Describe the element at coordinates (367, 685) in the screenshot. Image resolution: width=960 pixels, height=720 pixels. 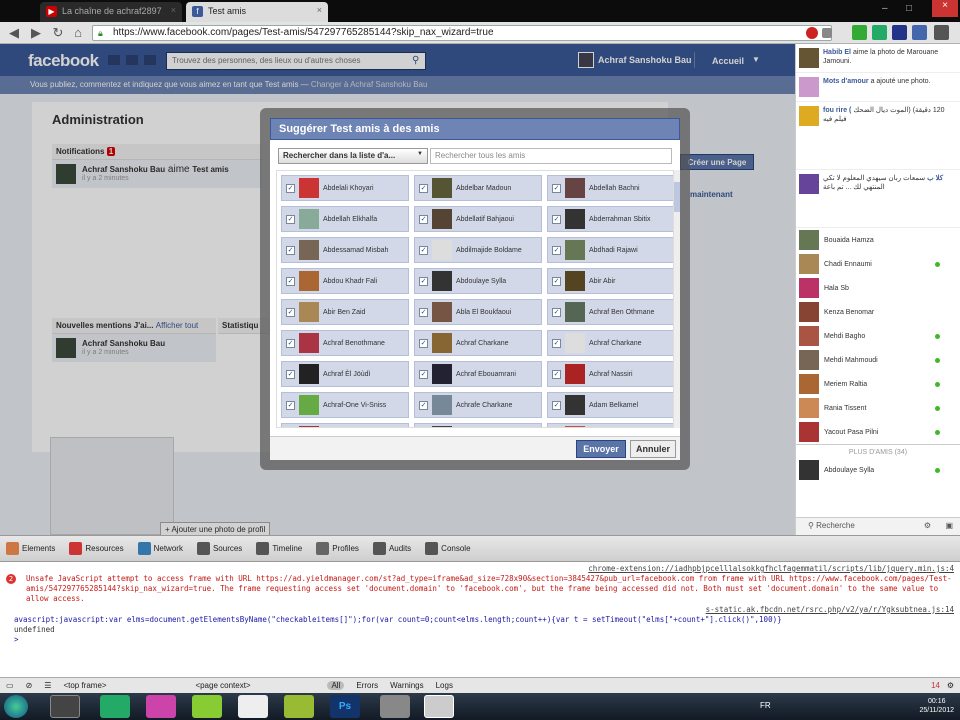
I see `console-filter-errors: Errors` at that location.